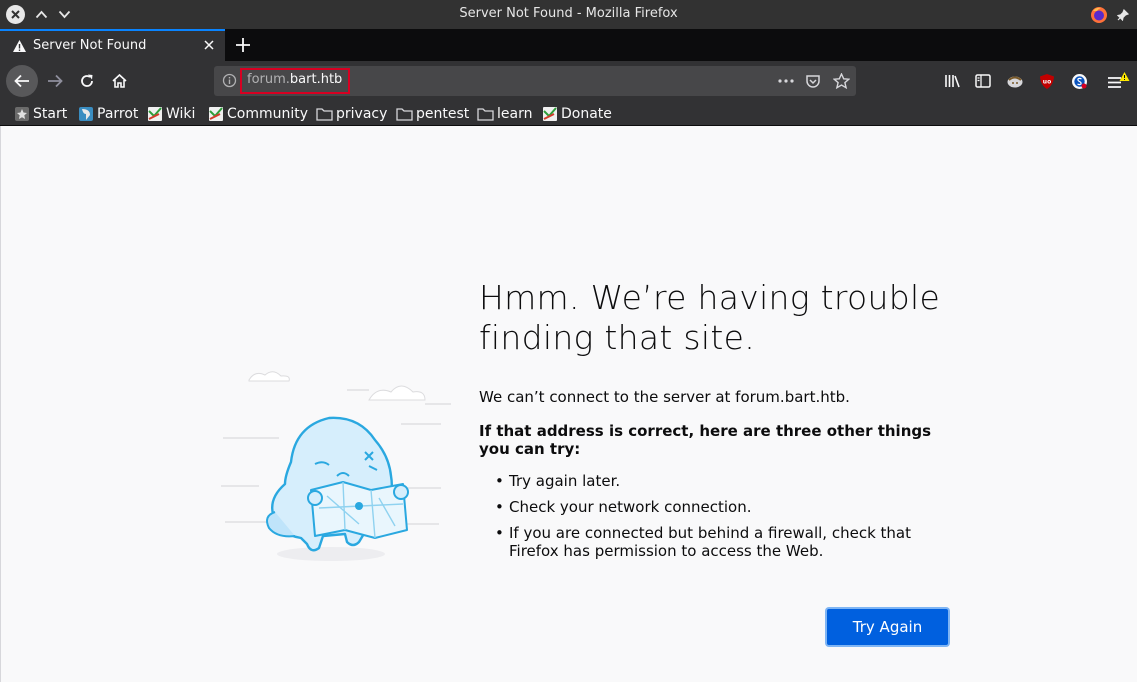 The image size is (1137, 682). I want to click on arrow-left-icon, so click(21, 81).